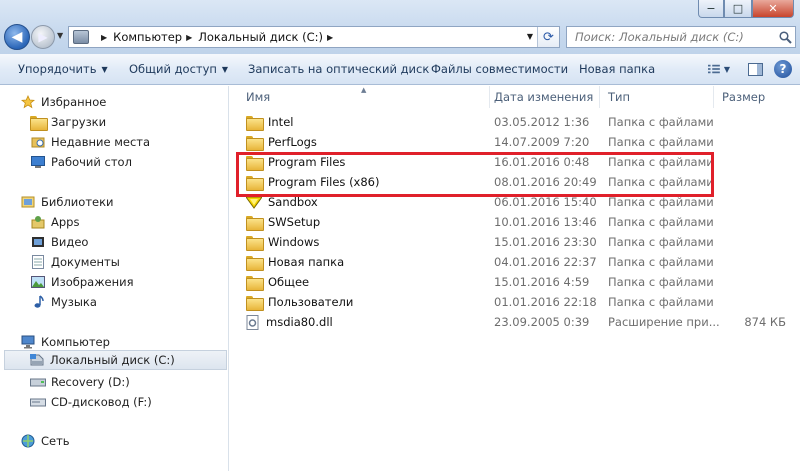 The image size is (800, 471). Describe the element at coordinates (80, 382) in the screenshot. I see `nav-recovery: Recovery (D:)` at that location.